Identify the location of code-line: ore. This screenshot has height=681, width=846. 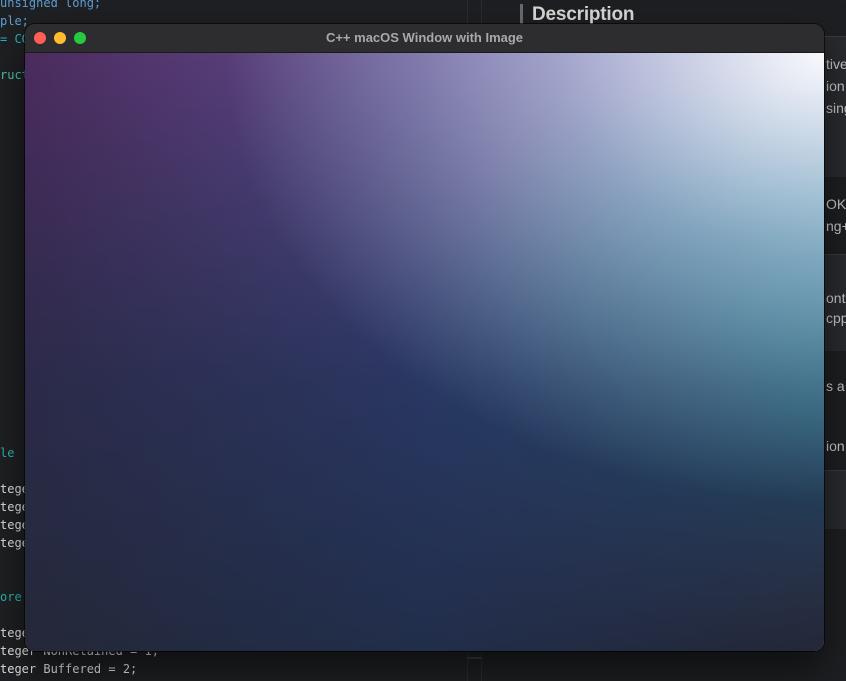
(11, 597).